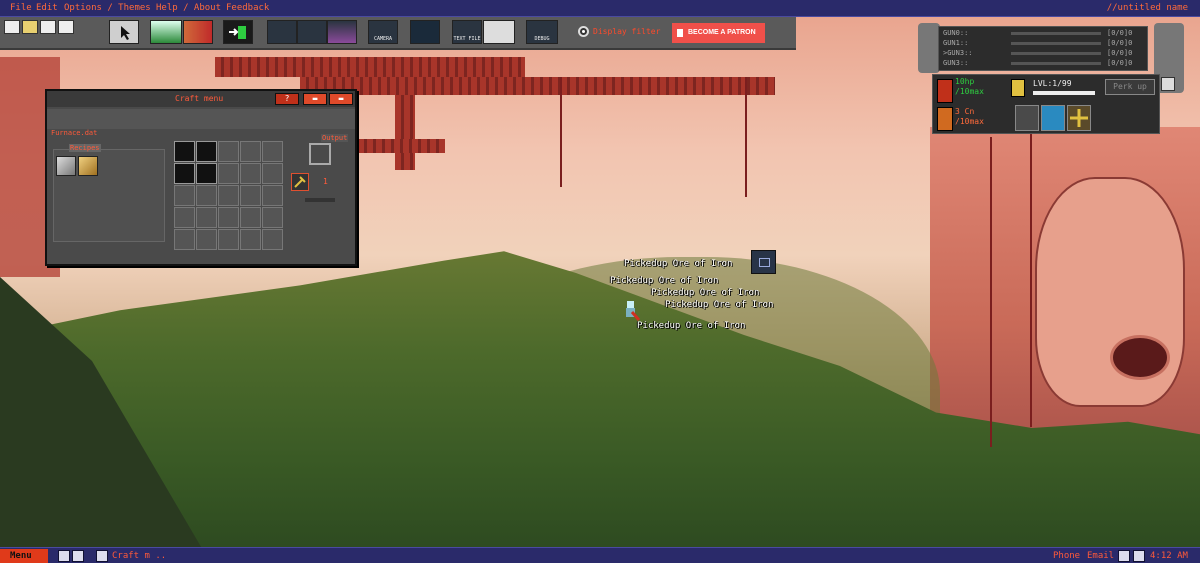 This screenshot has width=1200, height=563. I want to click on craft-menu-titlebar: Craft menu ? ▬ ▬, so click(201, 99).